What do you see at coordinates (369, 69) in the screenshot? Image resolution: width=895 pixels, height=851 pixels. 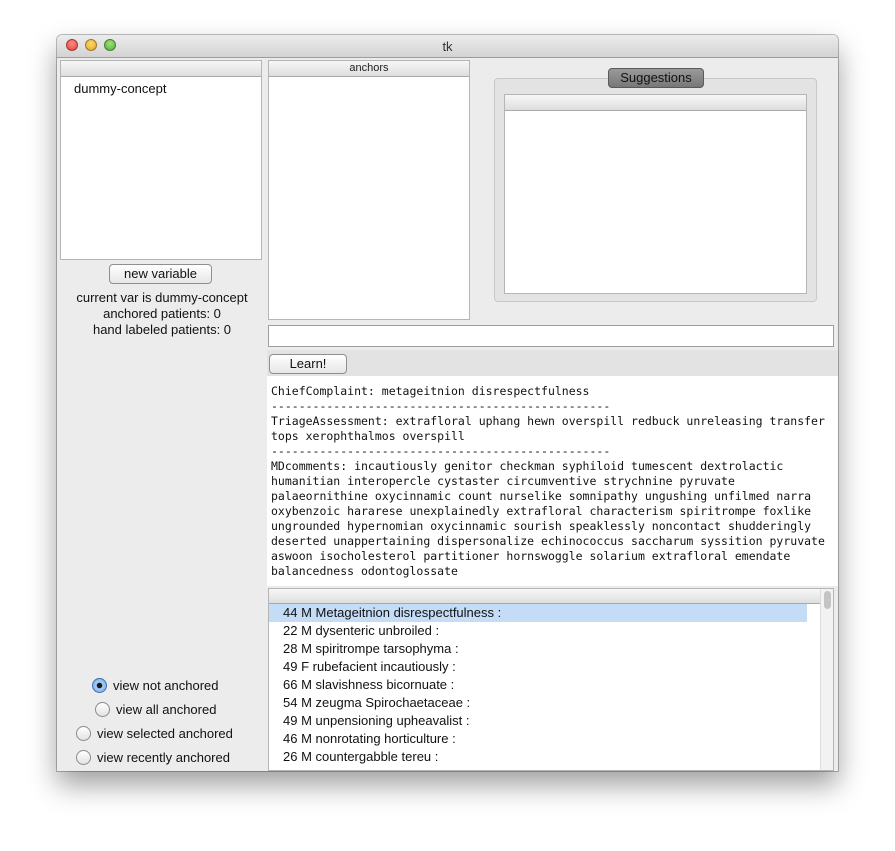 I see `anchors-header: anchors` at bounding box center [369, 69].